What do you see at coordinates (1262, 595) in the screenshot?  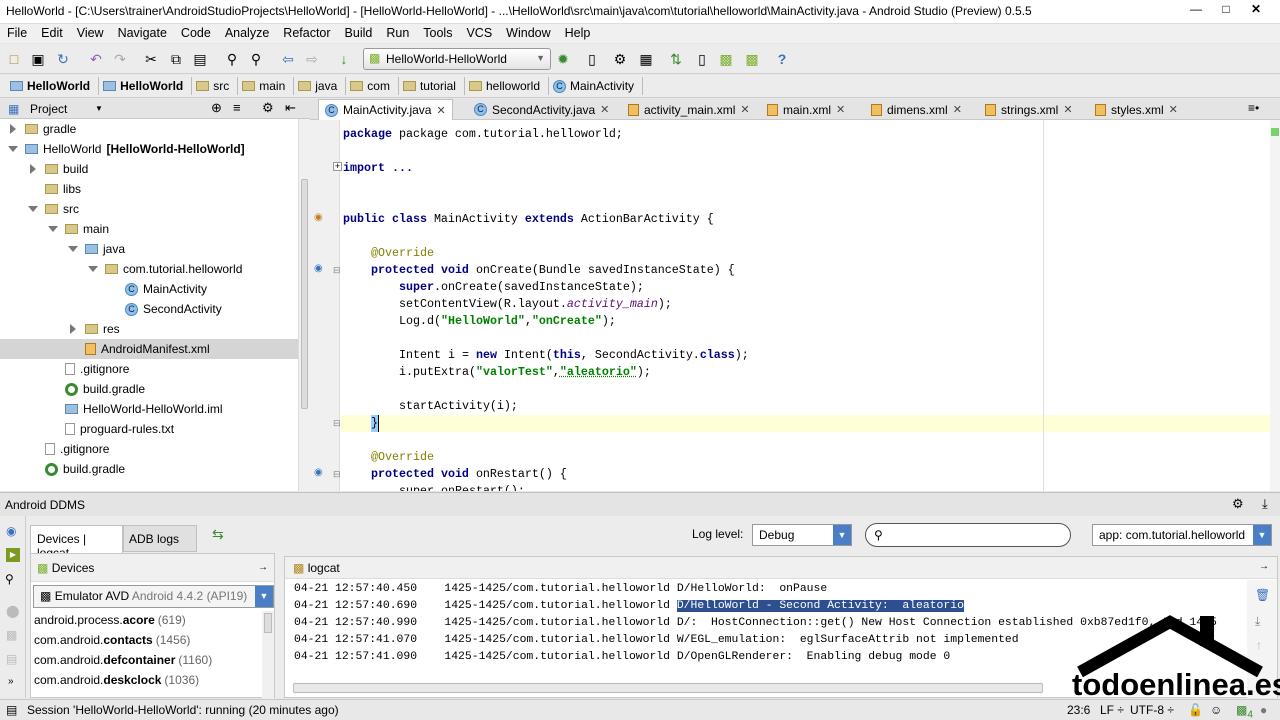 I see `clear-log-icon: 🗑` at bounding box center [1262, 595].